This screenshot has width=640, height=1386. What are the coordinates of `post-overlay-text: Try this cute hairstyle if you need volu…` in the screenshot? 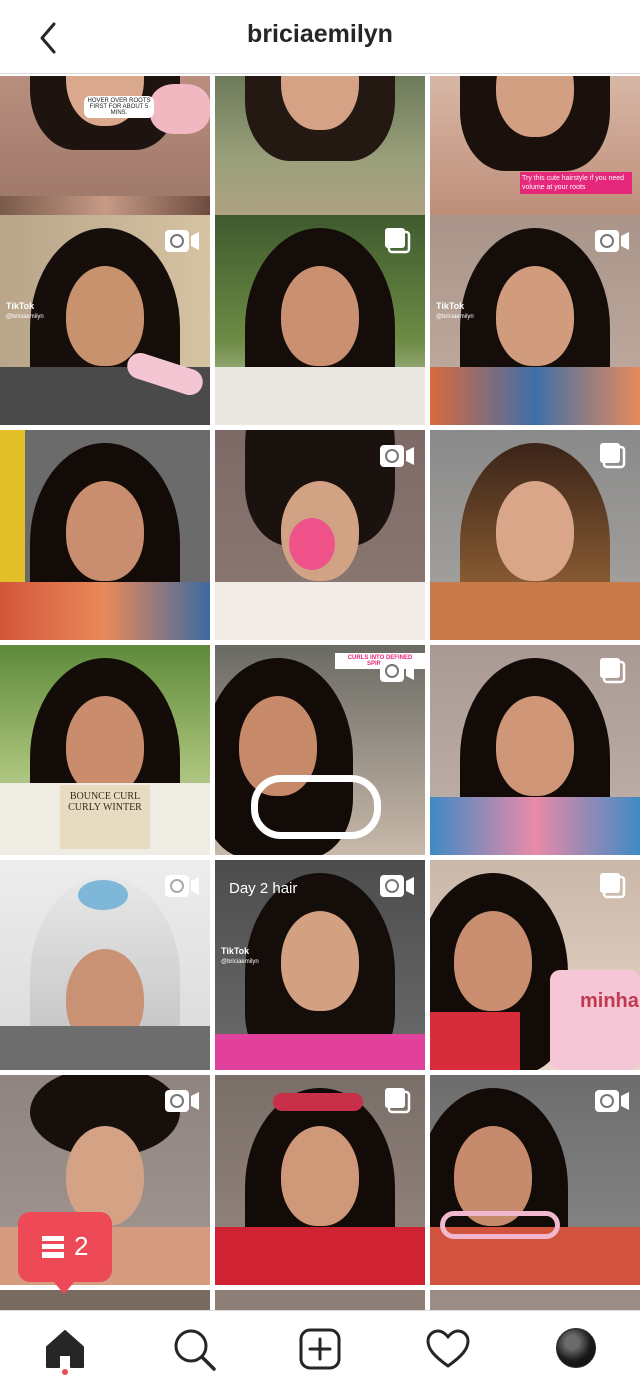 It's located at (576, 183).